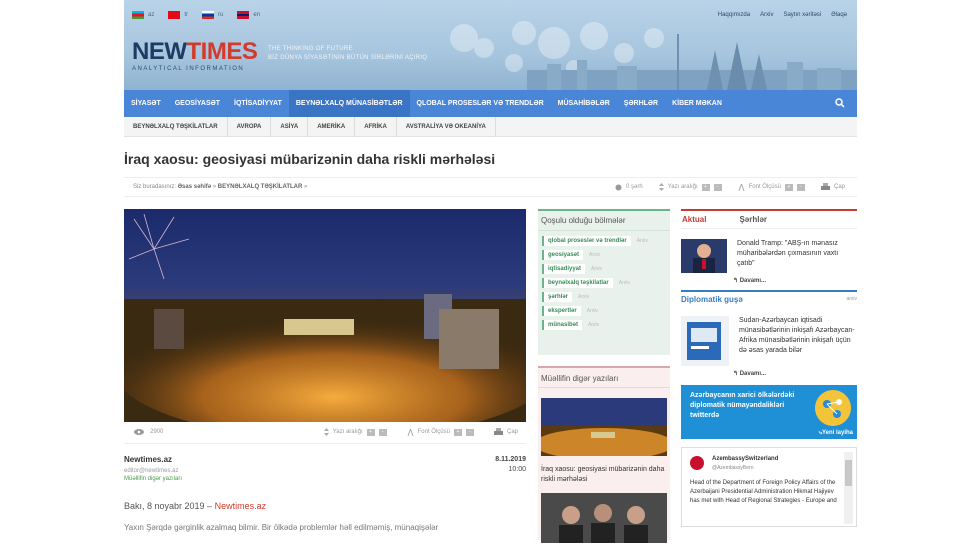 Image resolution: width=975 pixels, height=548 pixels. I want to click on lead-prefix: Bakı, 8 noyabr 2019 –, so click(168, 506).